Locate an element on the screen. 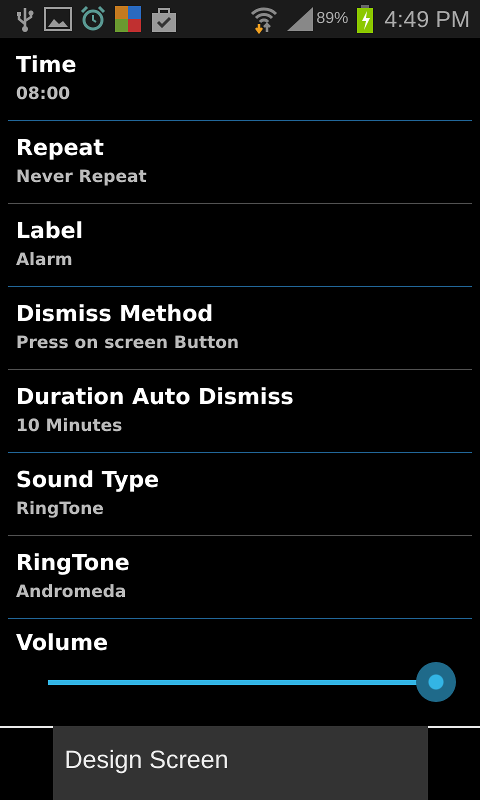 Image resolution: width=480 pixels, height=800 pixels. setting-value: 10 Minutes is located at coordinates (70, 426).